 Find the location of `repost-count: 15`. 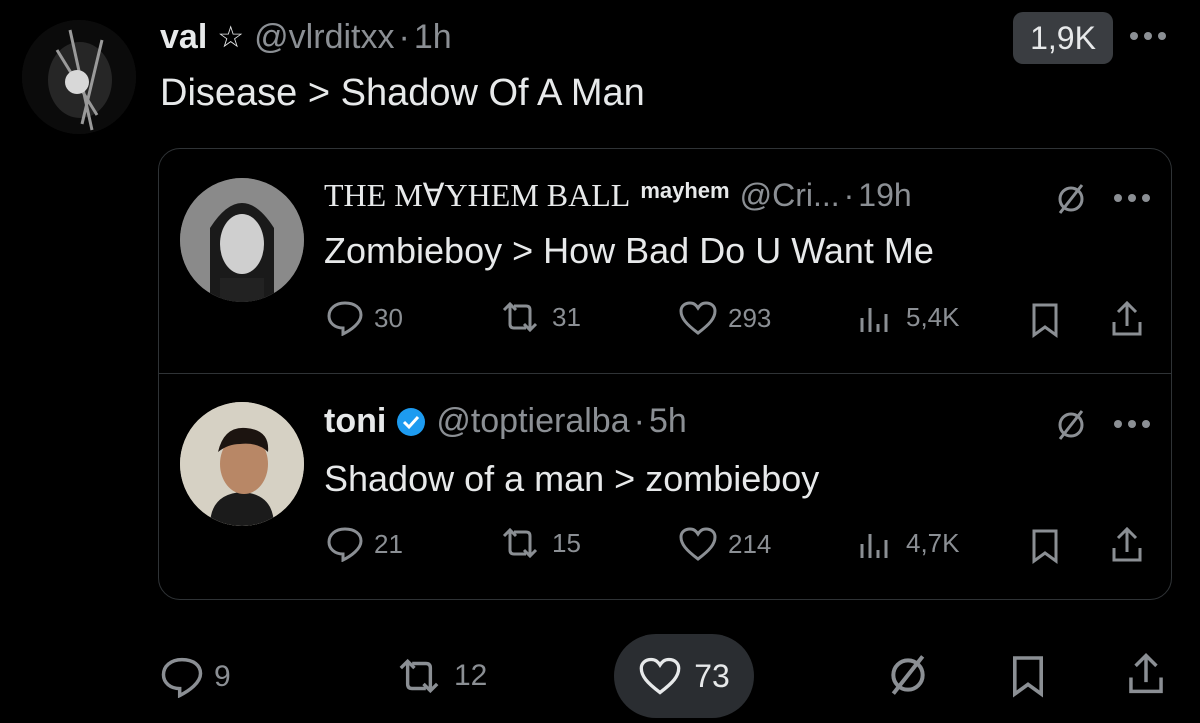

repost-count: 15 is located at coordinates (566, 542).